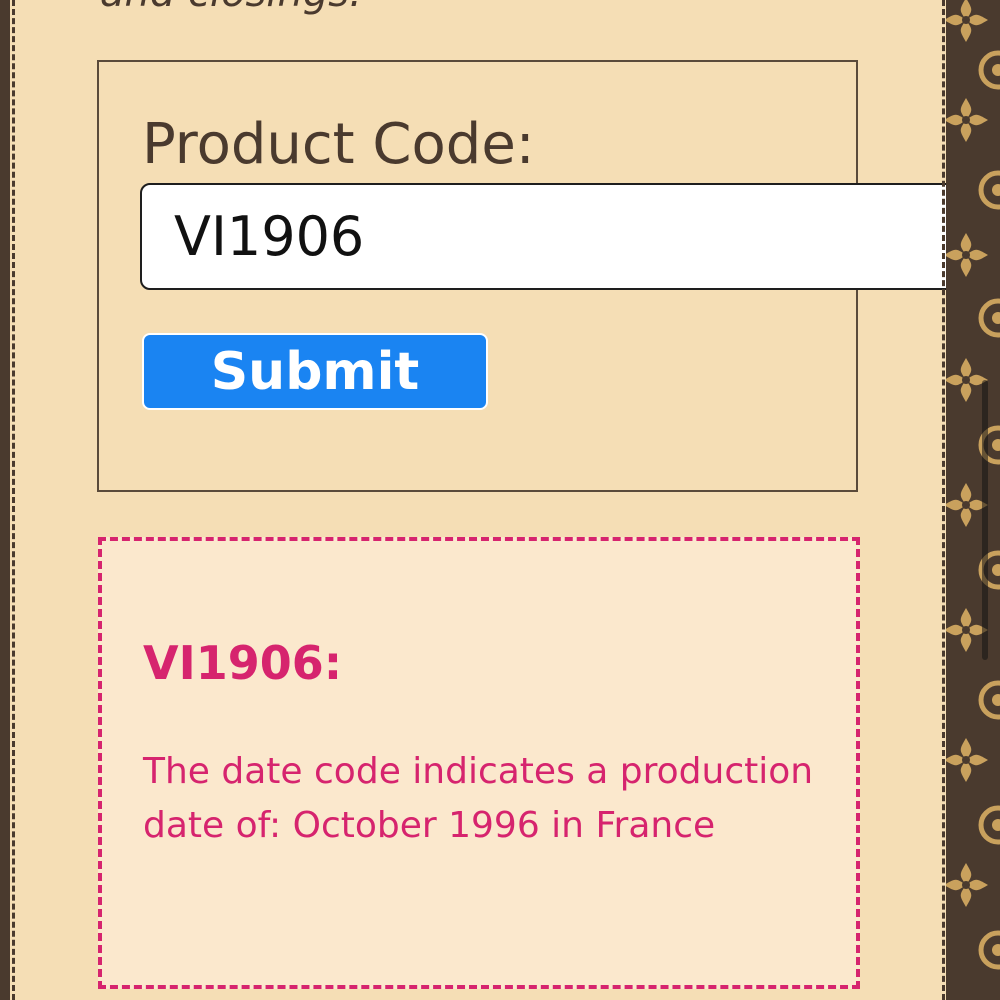 Image resolution: width=1000 pixels, height=1000 pixels. I want to click on stitching-right, so click(943, 500).